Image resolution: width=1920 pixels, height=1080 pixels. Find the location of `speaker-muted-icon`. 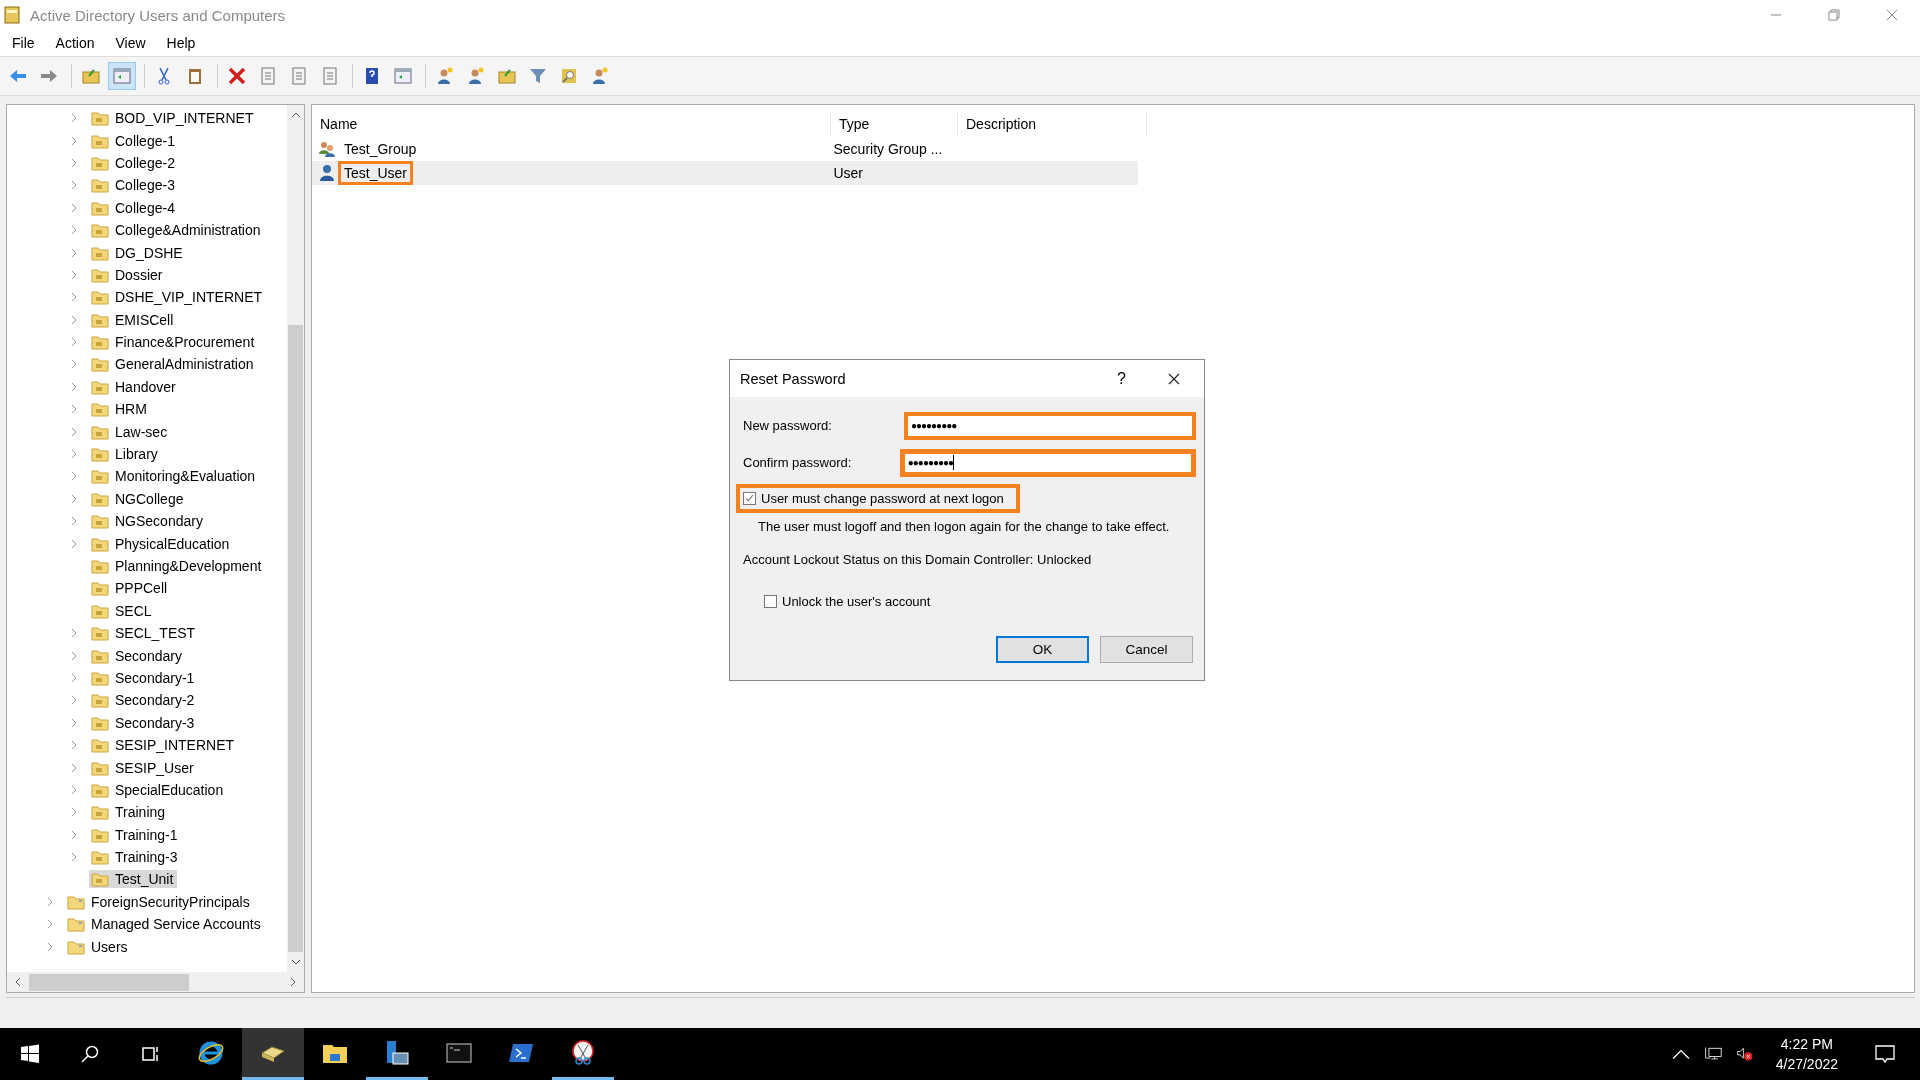

speaker-muted-icon is located at coordinates (1744, 1054).